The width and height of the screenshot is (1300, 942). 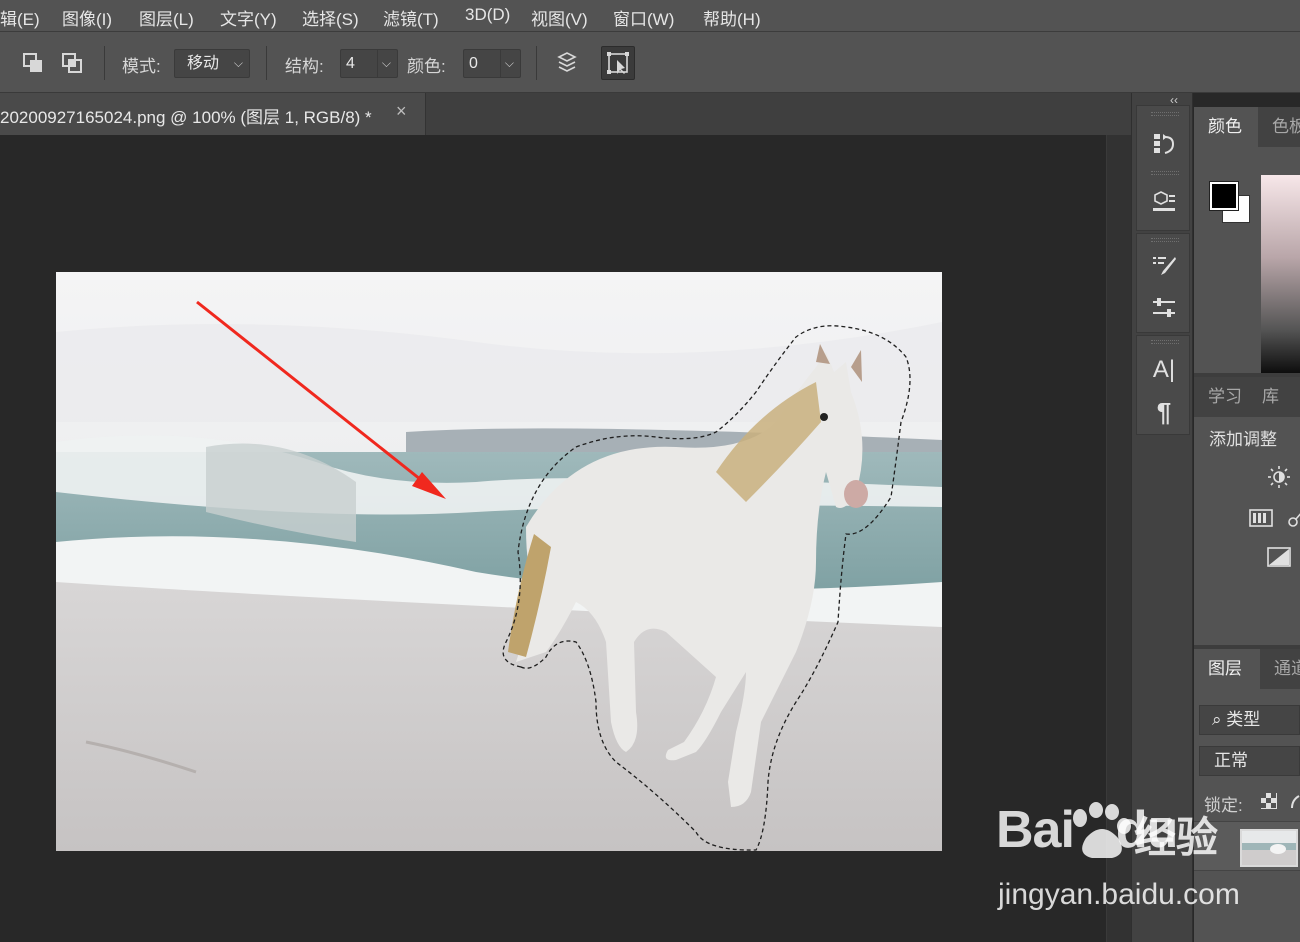 I want to click on watermark-url: jingyan.baidu.com, so click(x=1119, y=894).